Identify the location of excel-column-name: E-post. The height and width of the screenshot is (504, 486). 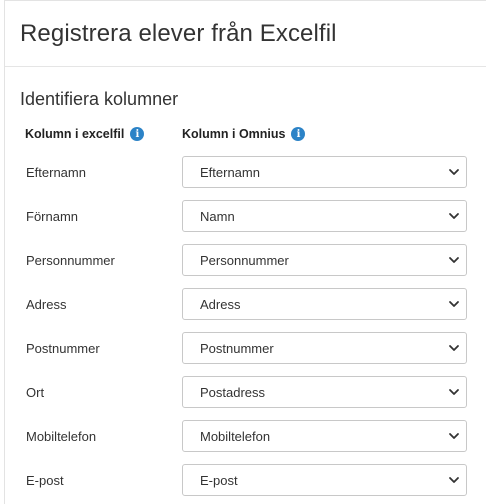
(45, 480).